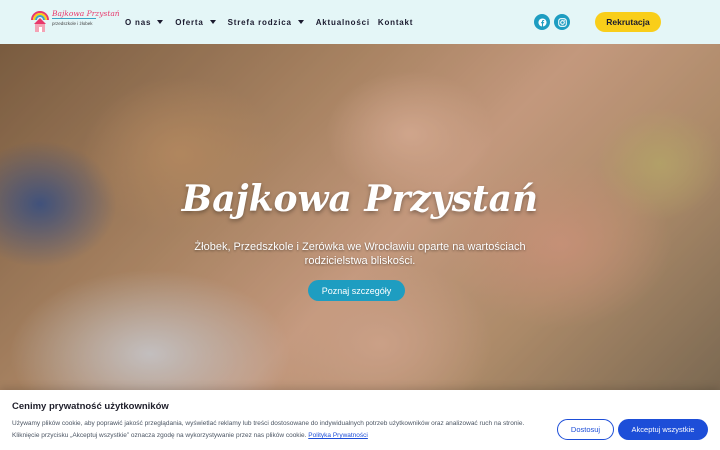 The height and width of the screenshot is (450, 720). What do you see at coordinates (663, 429) in the screenshot?
I see `cookie-accept-all-button: Akceptuj wszystkie` at bounding box center [663, 429].